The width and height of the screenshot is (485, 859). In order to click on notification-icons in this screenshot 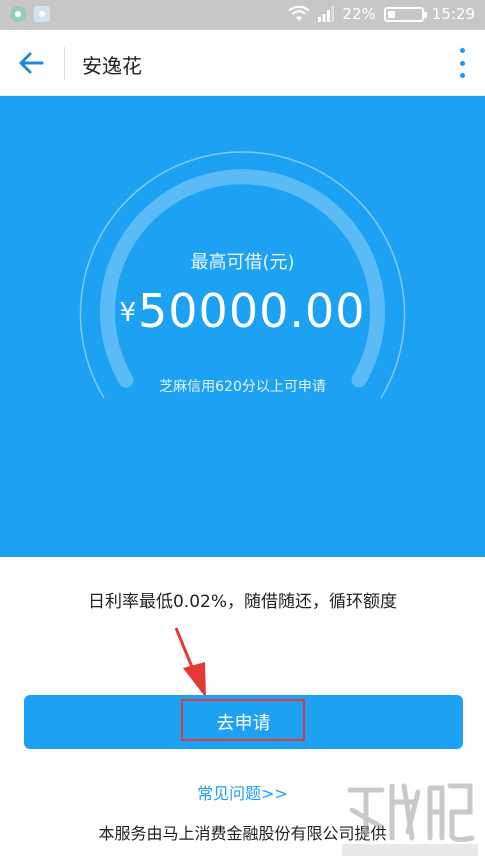, I will do `click(30, 14)`.